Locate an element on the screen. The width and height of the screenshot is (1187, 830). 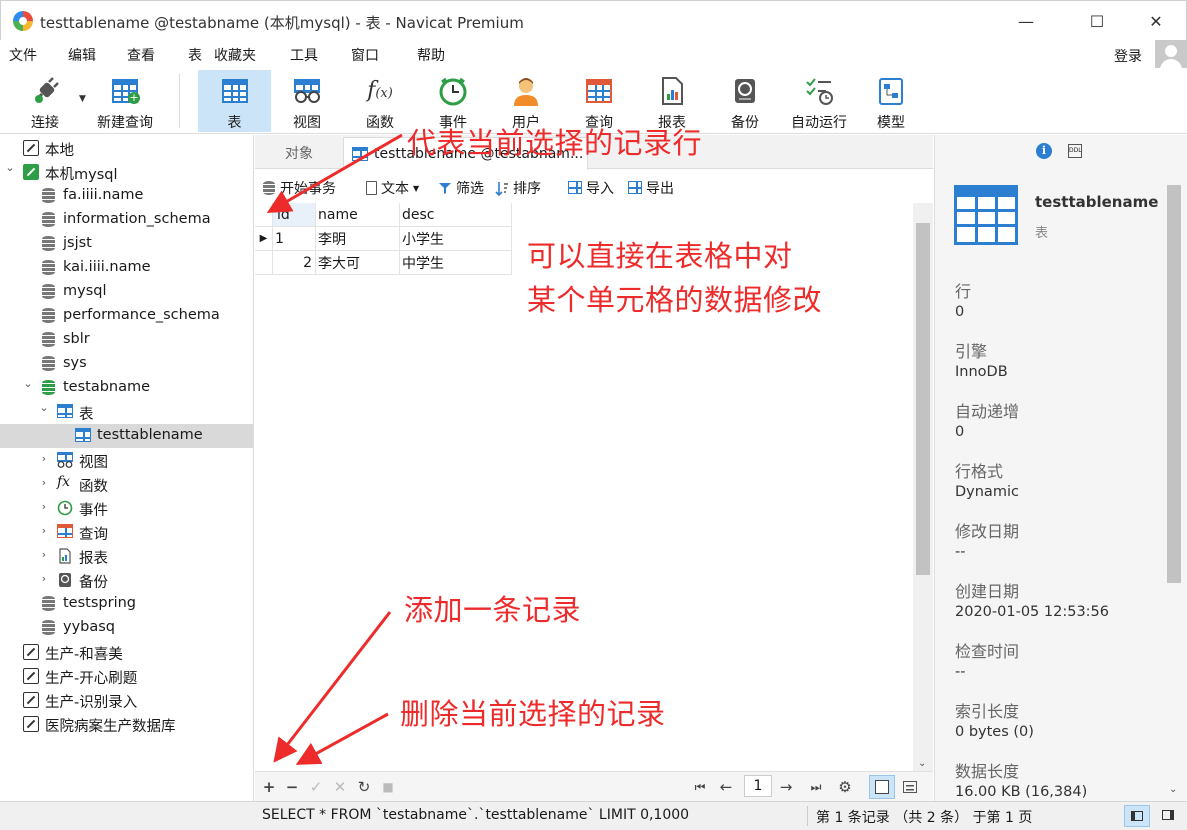
tree-item-mysql: mysql is located at coordinates (126, 292).